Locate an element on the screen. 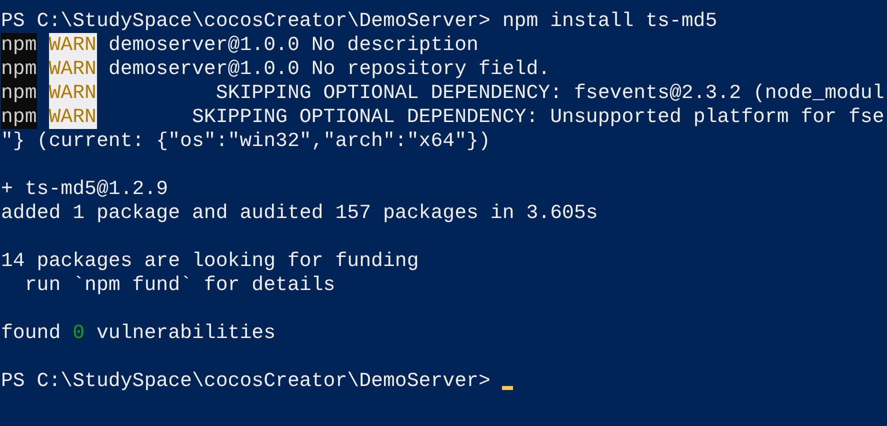 The height and width of the screenshot is (426, 887). warning-message: demoserver@1.0.0 No description is located at coordinates (293, 45).